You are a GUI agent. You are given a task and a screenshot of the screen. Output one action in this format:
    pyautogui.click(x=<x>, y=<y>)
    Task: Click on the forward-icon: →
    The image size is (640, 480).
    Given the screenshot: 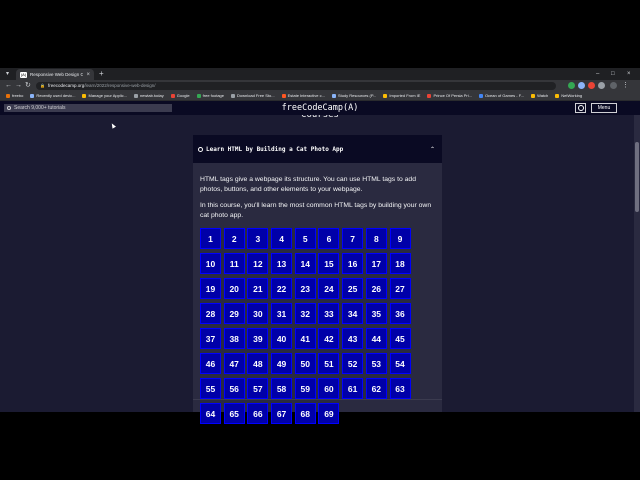 What is the action you would take?
    pyautogui.click(x=18, y=85)
    